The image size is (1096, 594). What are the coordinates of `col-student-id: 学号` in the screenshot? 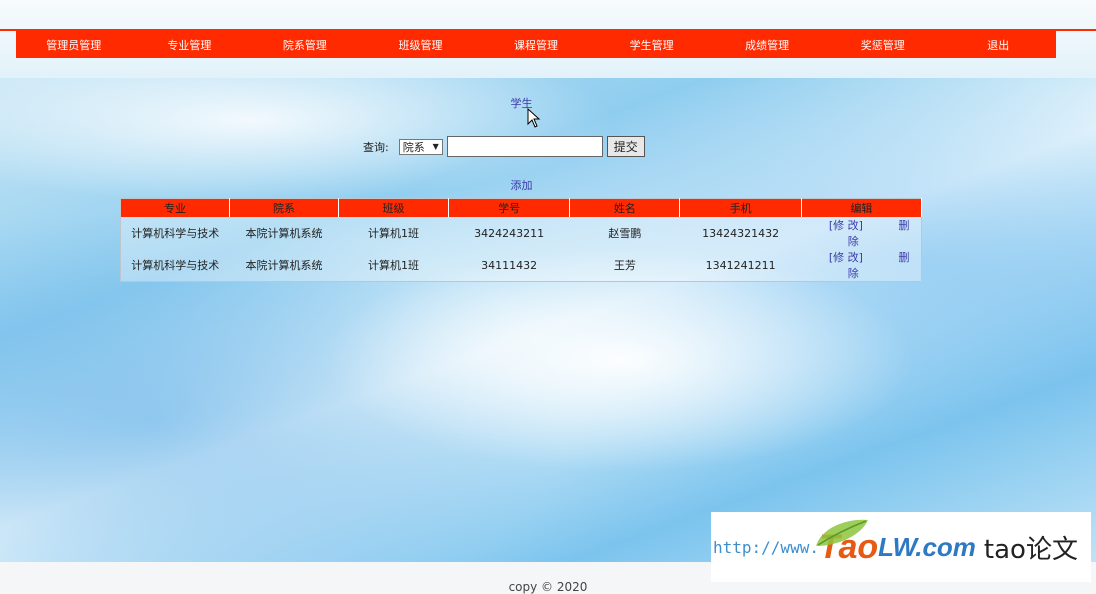 It's located at (509, 207).